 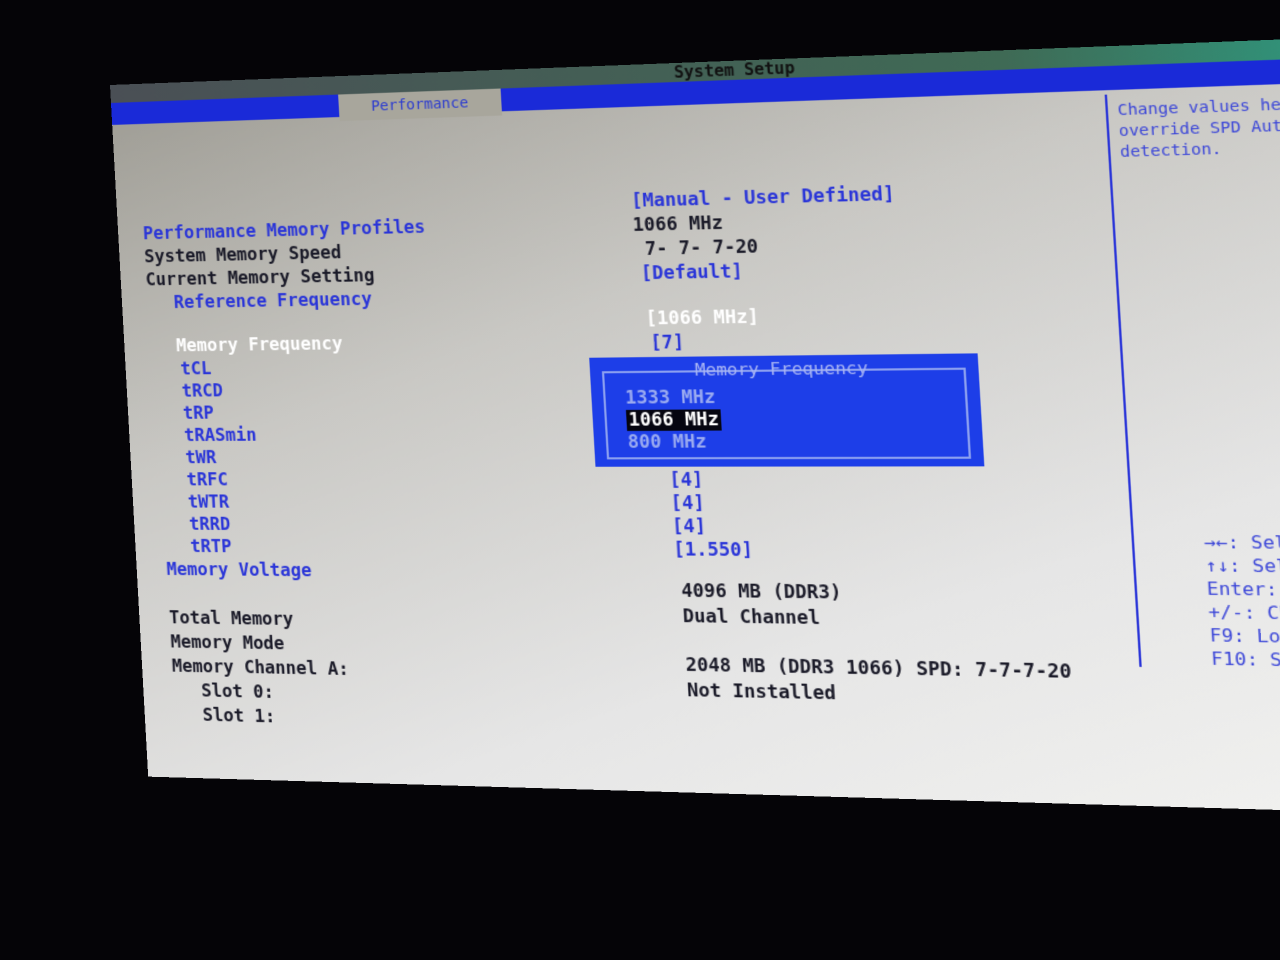 I want to click on label-slot-0: Slot 0:, so click(x=237, y=692).